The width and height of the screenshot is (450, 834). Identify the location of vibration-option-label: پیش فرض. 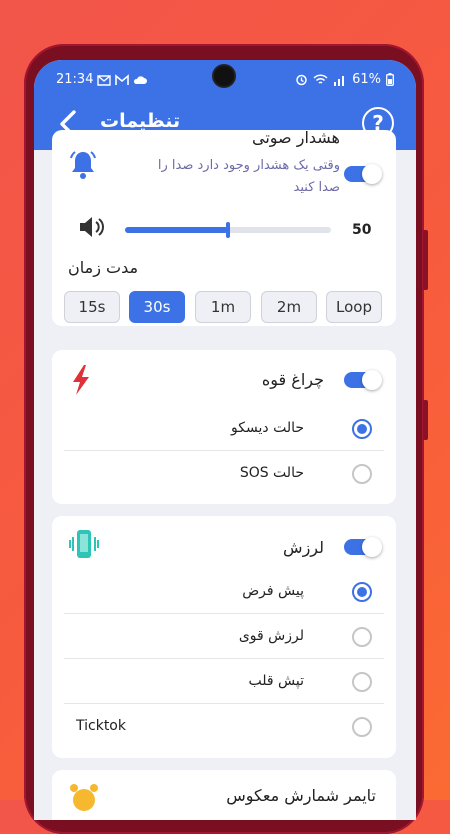
(273, 590).